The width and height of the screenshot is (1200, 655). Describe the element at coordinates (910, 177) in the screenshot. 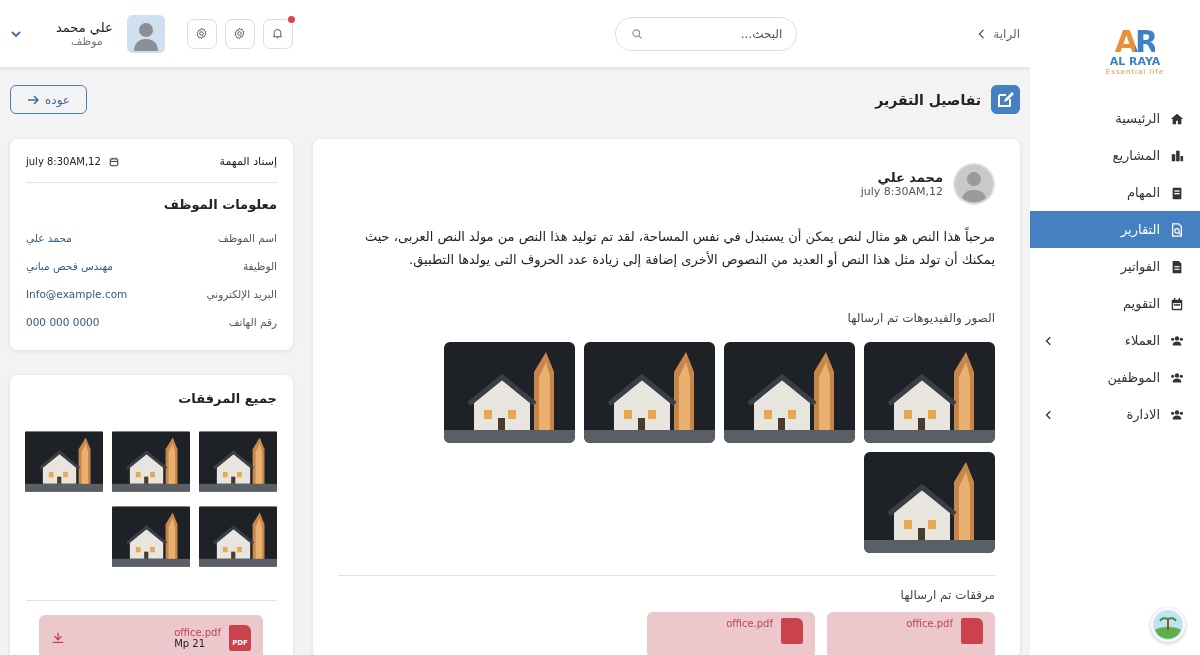

I see `author-name: محمد علي` at that location.